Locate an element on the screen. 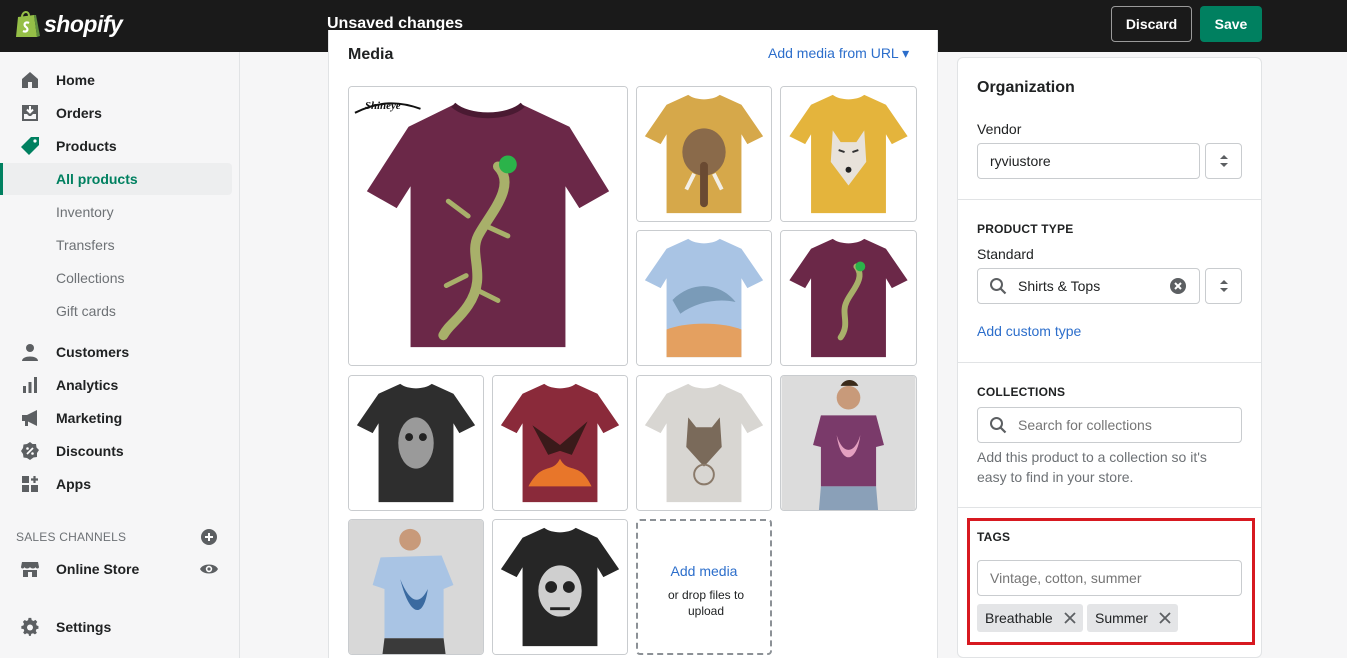 This screenshot has width=1347, height=658. sidebar-item-discounts: Discounts is located at coordinates (116, 451).